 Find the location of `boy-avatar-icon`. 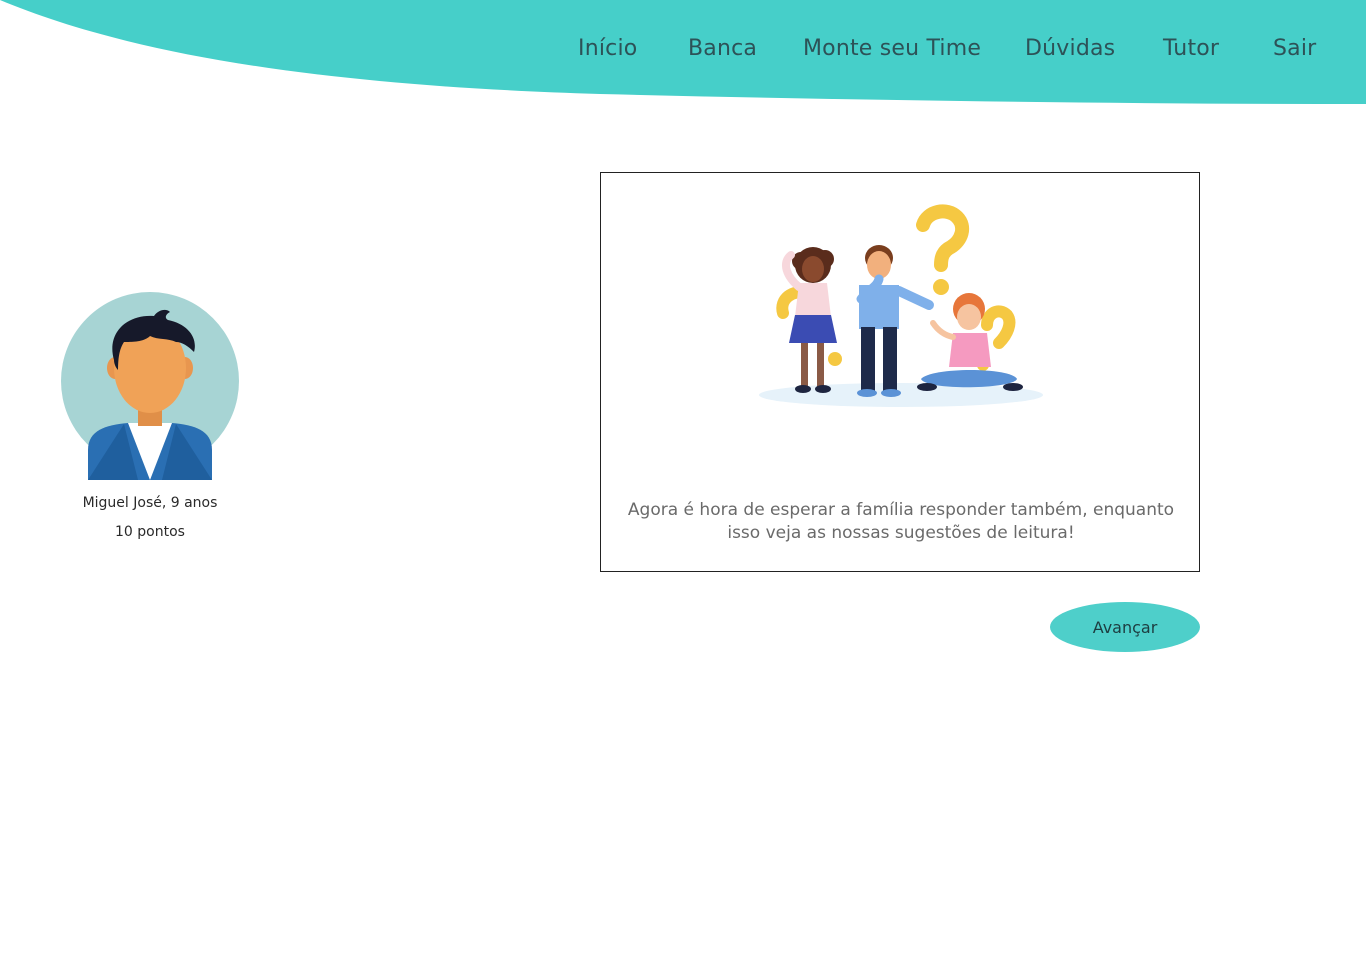

boy-avatar-icon is located at coordinates (150, 386).